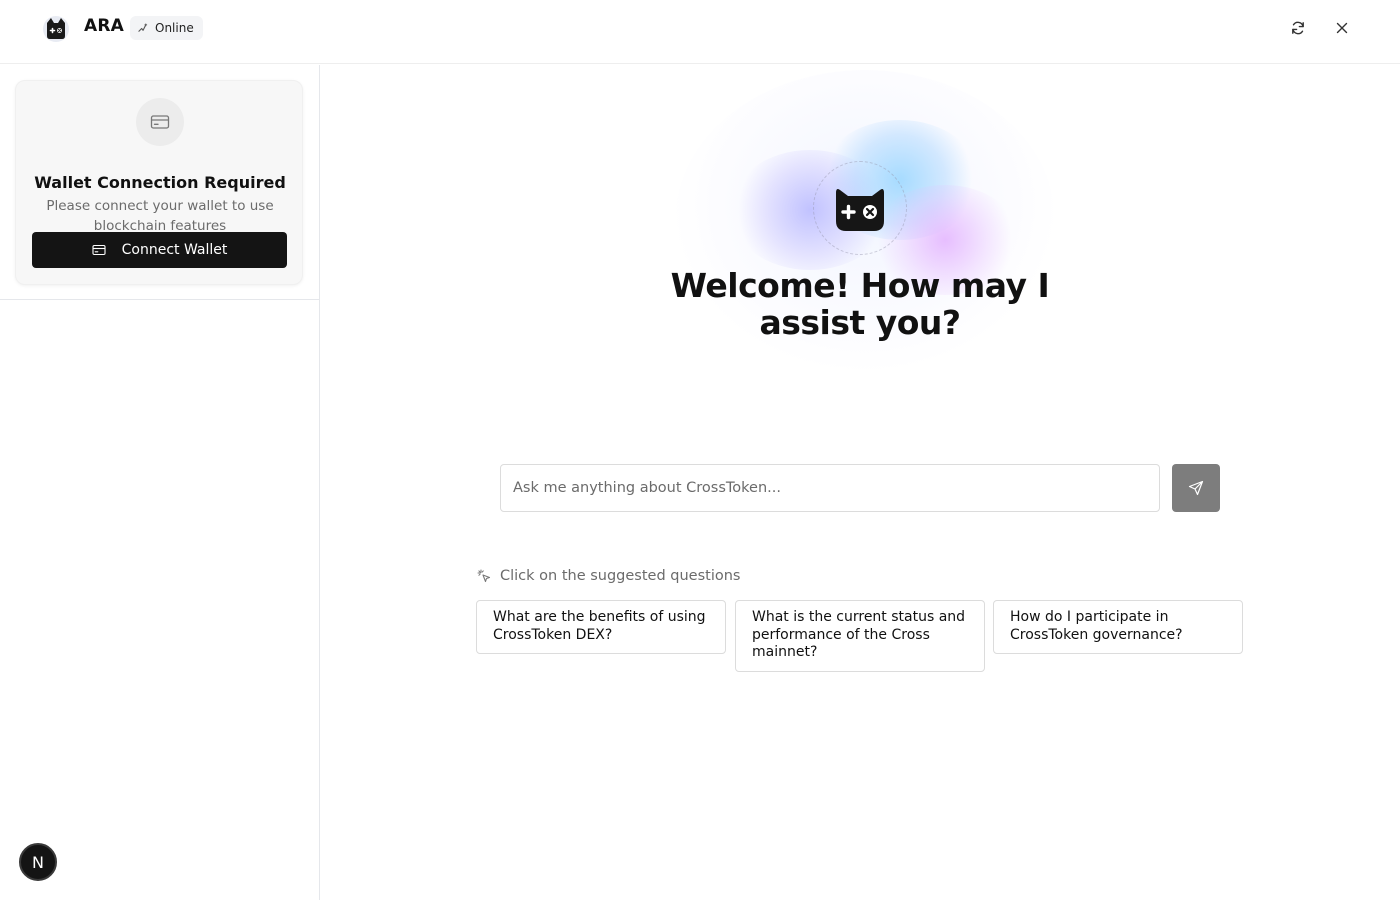 The image size is (1400, 900). I want to click on send-icon, so click(1196, 488).